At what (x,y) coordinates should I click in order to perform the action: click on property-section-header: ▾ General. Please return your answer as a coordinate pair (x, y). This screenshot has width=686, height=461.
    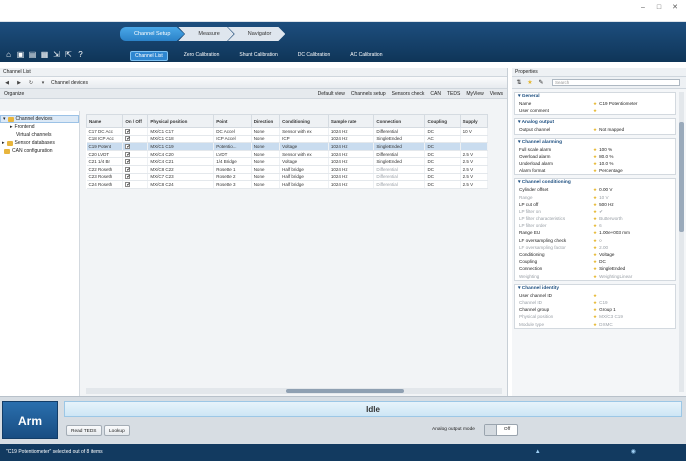
    Looking at the image, I should click on (595, 96).